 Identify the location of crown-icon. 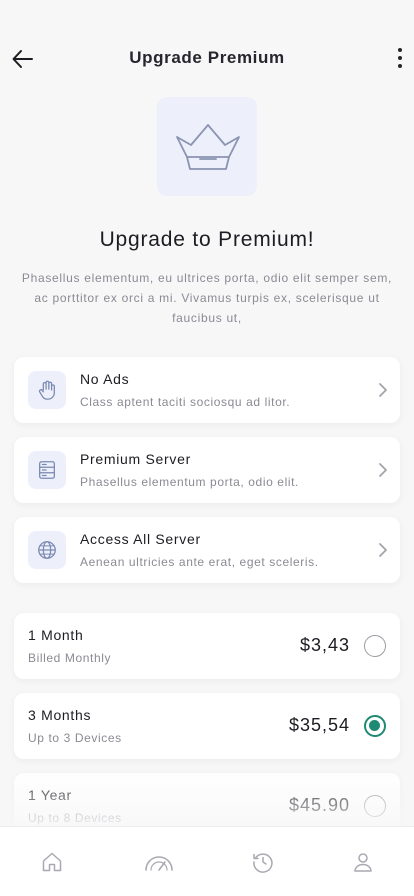
(208, 146).